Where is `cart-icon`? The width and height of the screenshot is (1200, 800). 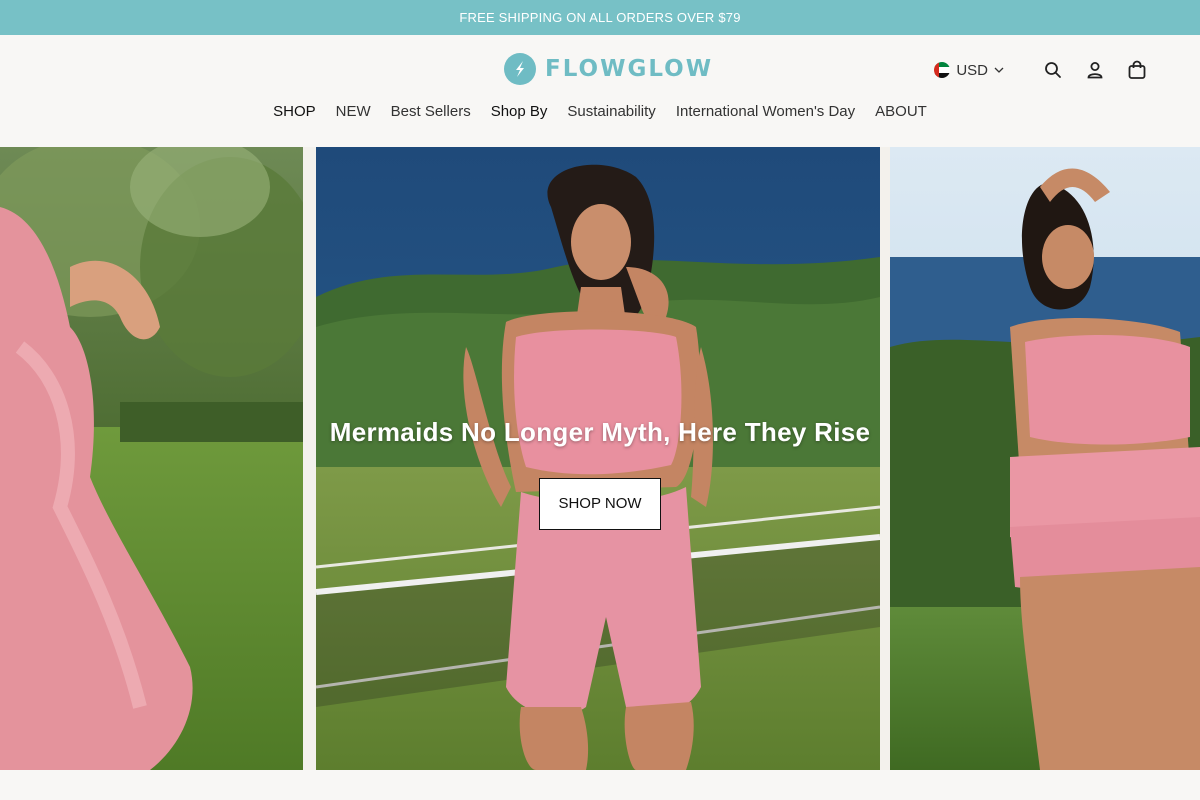 cart-icon is located at coordinates (1137, 69).